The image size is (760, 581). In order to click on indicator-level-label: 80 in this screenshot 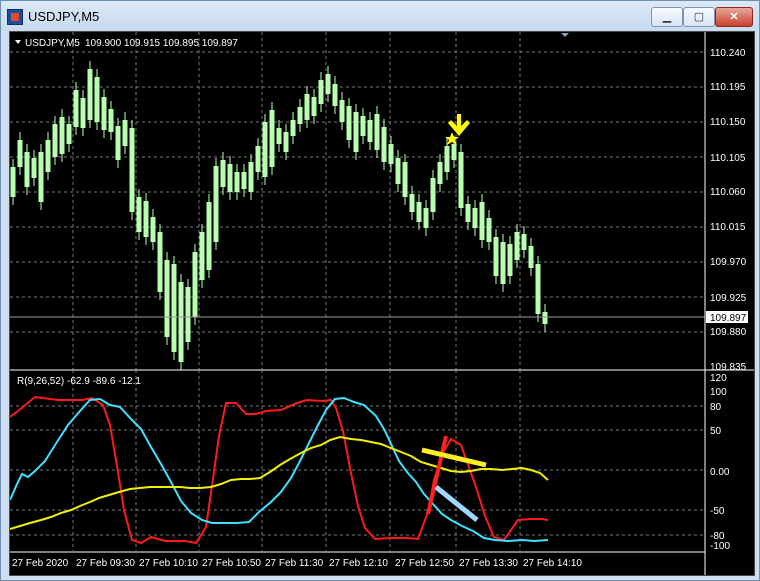, I will do `click(716, 407)`.